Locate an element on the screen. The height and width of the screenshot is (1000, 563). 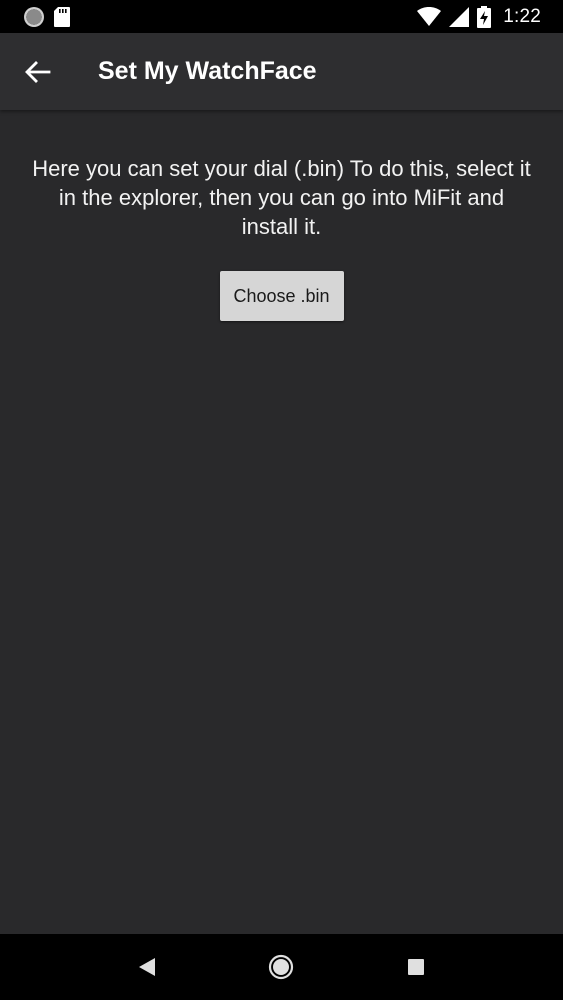
wifi-icon is located at coordinates (429, 16).